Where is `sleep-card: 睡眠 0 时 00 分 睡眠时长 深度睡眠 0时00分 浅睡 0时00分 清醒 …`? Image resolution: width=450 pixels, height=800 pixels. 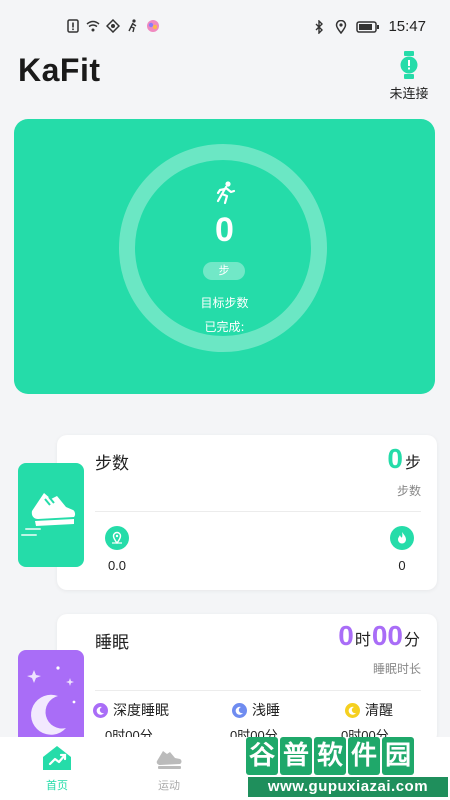
sleep-card: 睡眠 0 时 00 分 睡眠时长 深度睡眠 0时00分 浅睡 0时00分 清醒 … is located at coordinates (247, 679).